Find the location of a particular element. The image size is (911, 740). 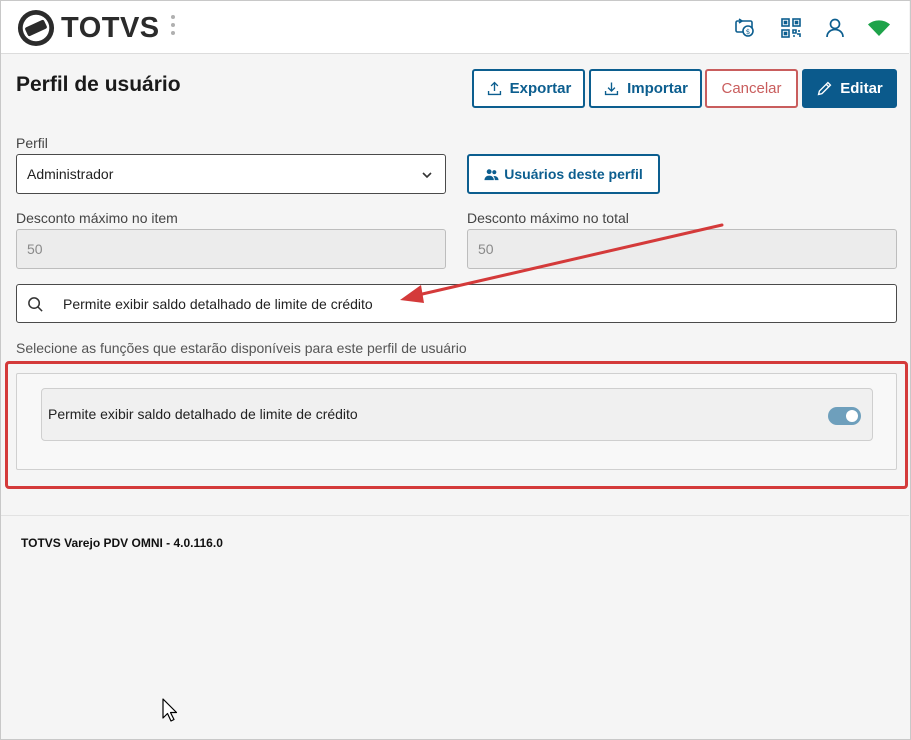

total-discount-field: 50 is located at coordinates (682, 249).